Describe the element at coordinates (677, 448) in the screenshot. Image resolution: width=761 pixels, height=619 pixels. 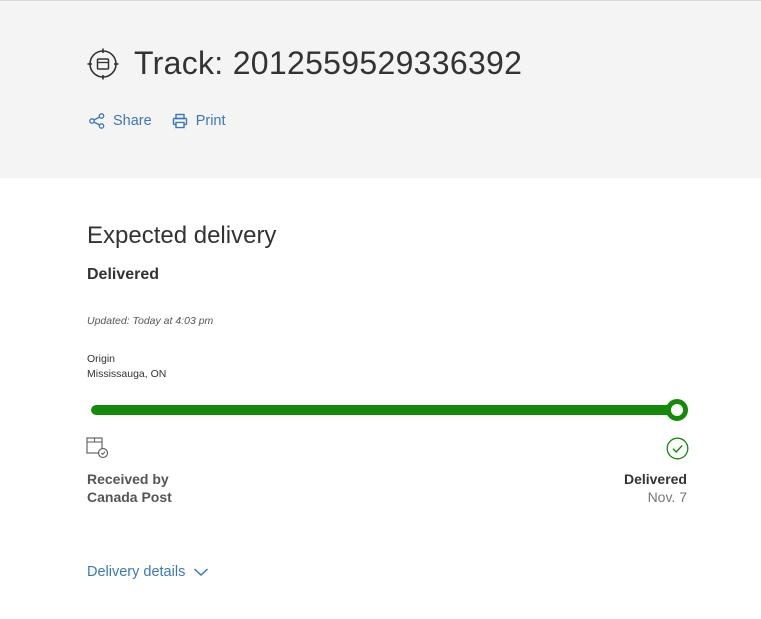
I see `check-circle-icon` at that location.